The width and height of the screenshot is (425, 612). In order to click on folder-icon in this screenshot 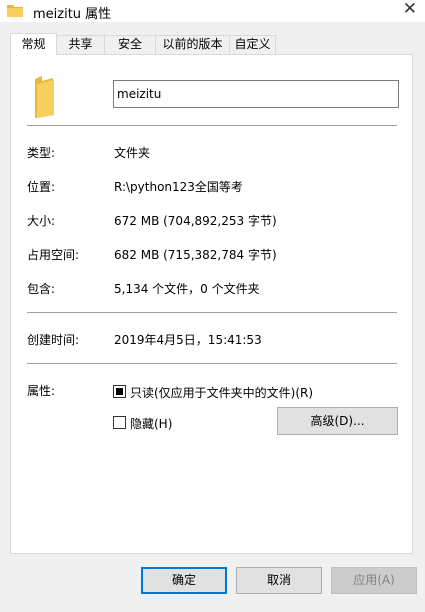, I will do `click(15, 11)`.